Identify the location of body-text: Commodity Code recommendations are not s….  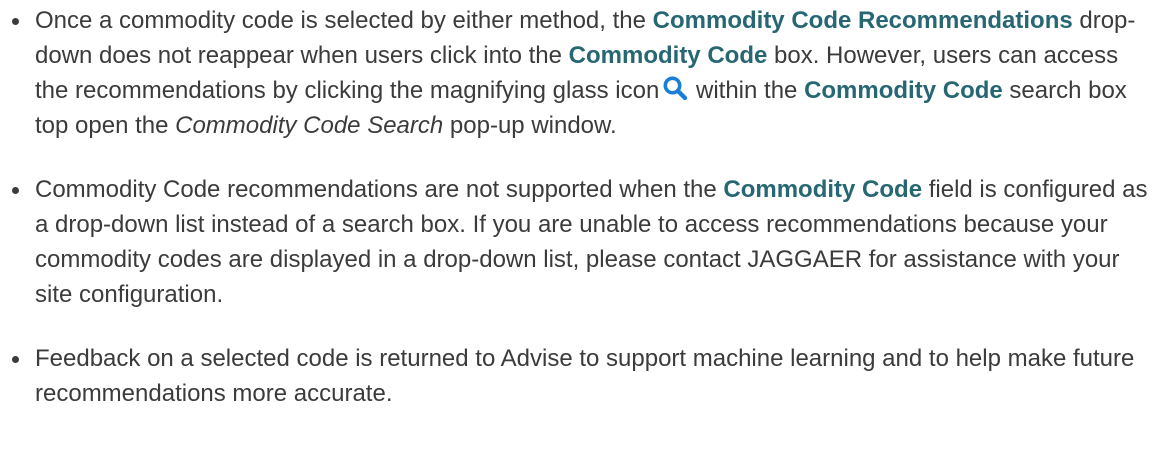
(379, 189).